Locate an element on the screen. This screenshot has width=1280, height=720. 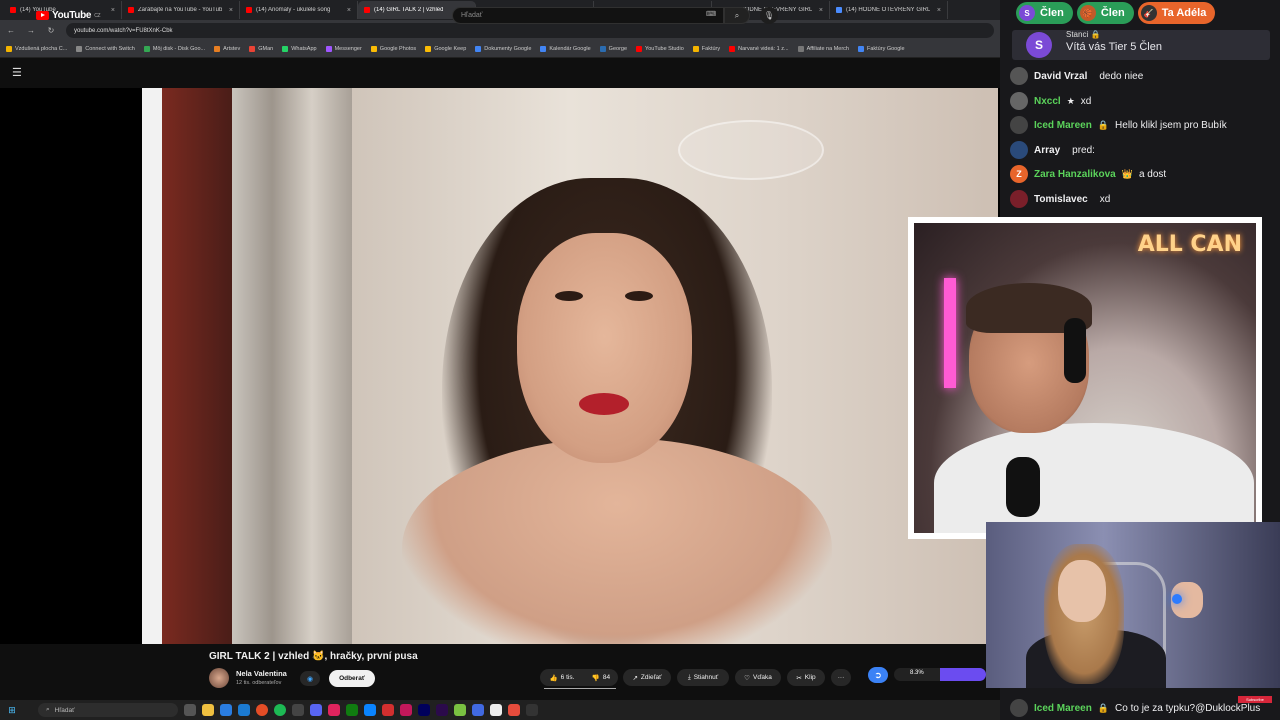
badge-label: Člen is located at coordinates (1052, 13).